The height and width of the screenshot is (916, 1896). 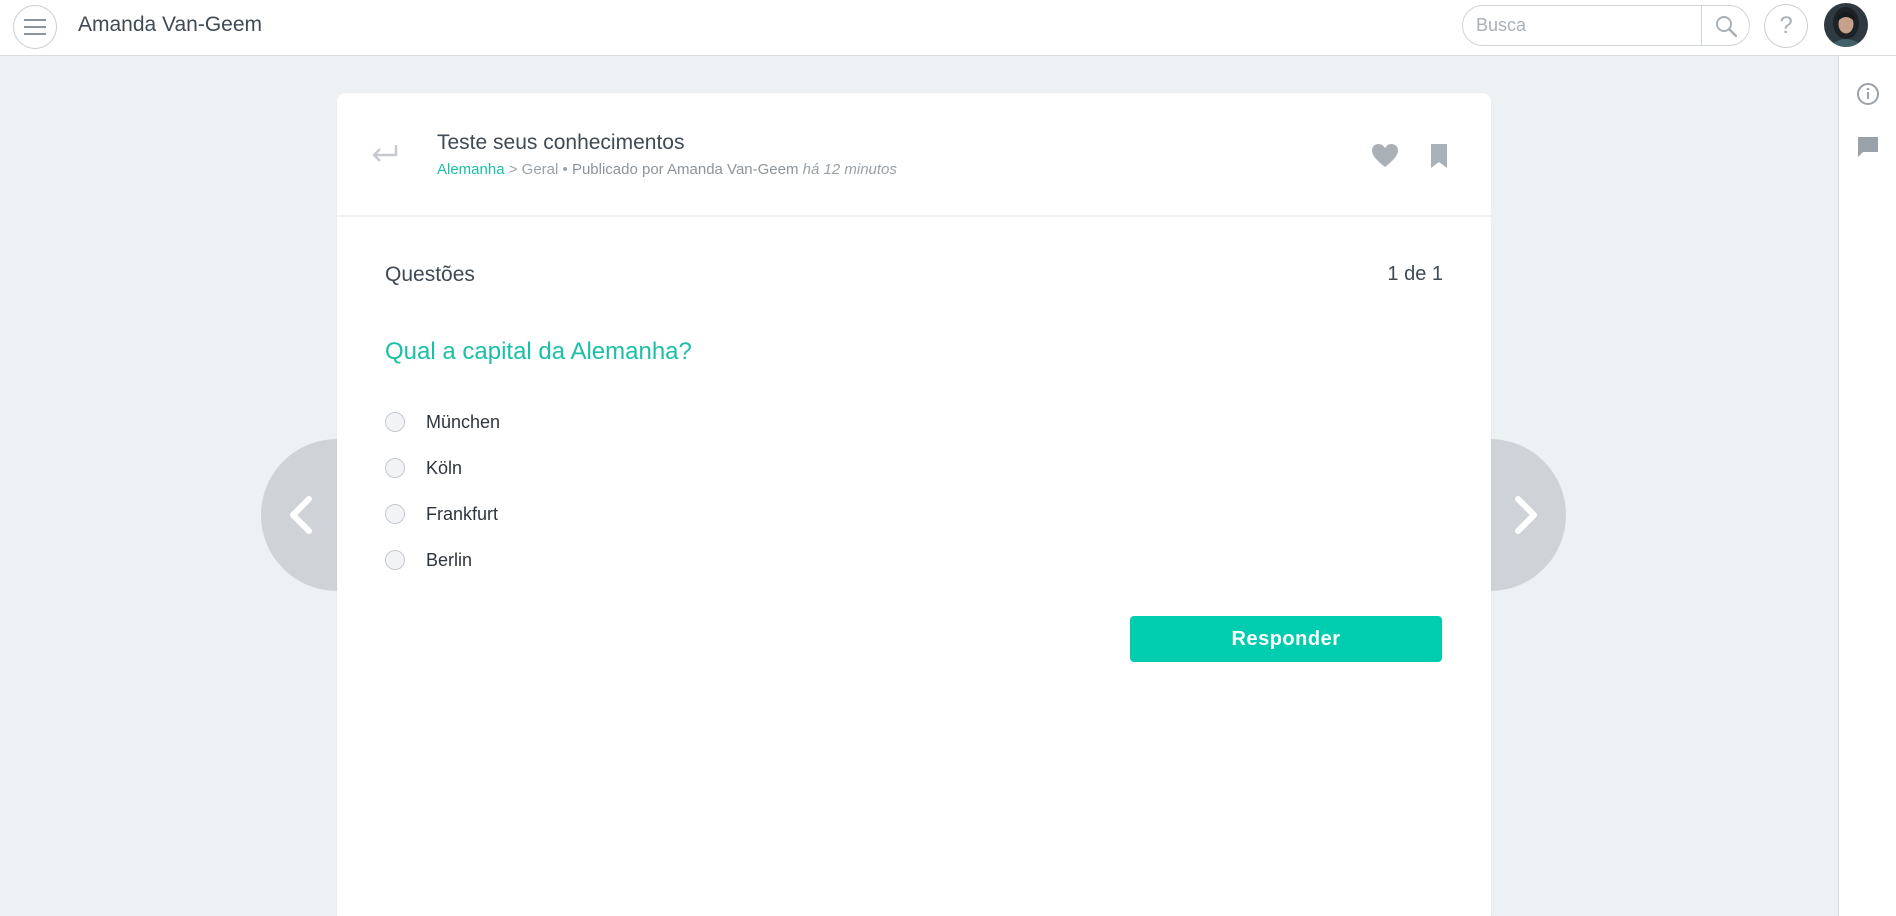 I want to click on chevron-left-icon, so click(x=301, y=515).